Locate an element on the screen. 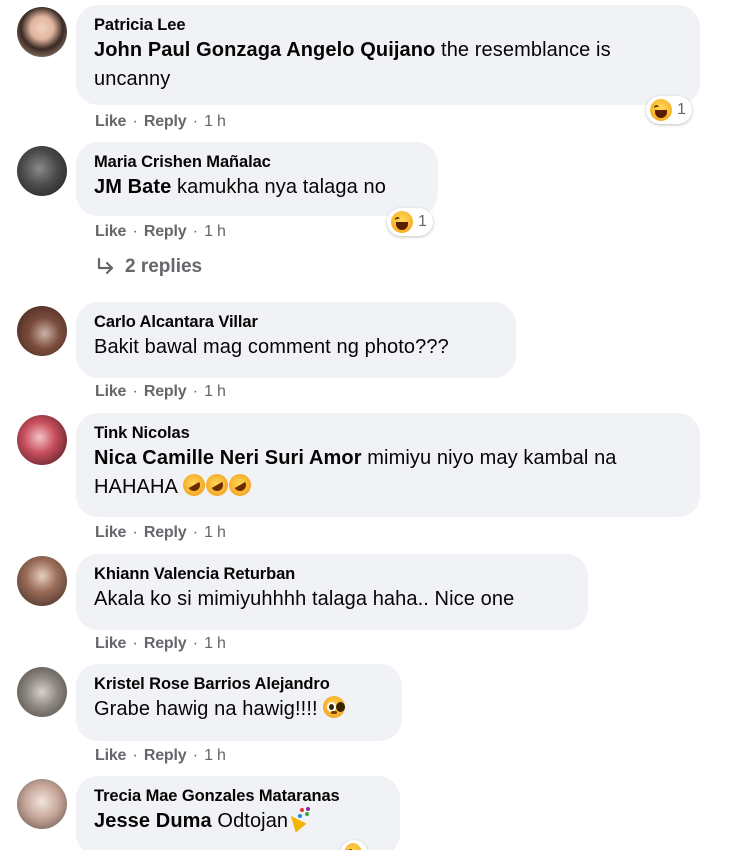 This screenshot has height=850, width=750. comment-author: Khiann Valencia Returban is located at coordinates (331, 574).